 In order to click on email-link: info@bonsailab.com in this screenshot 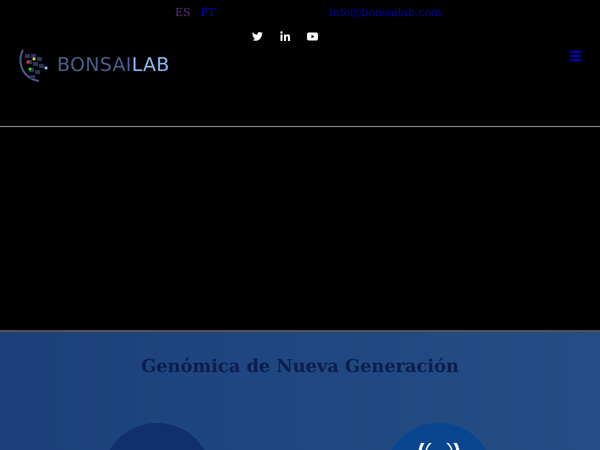, I will do `click(385, 12)`.